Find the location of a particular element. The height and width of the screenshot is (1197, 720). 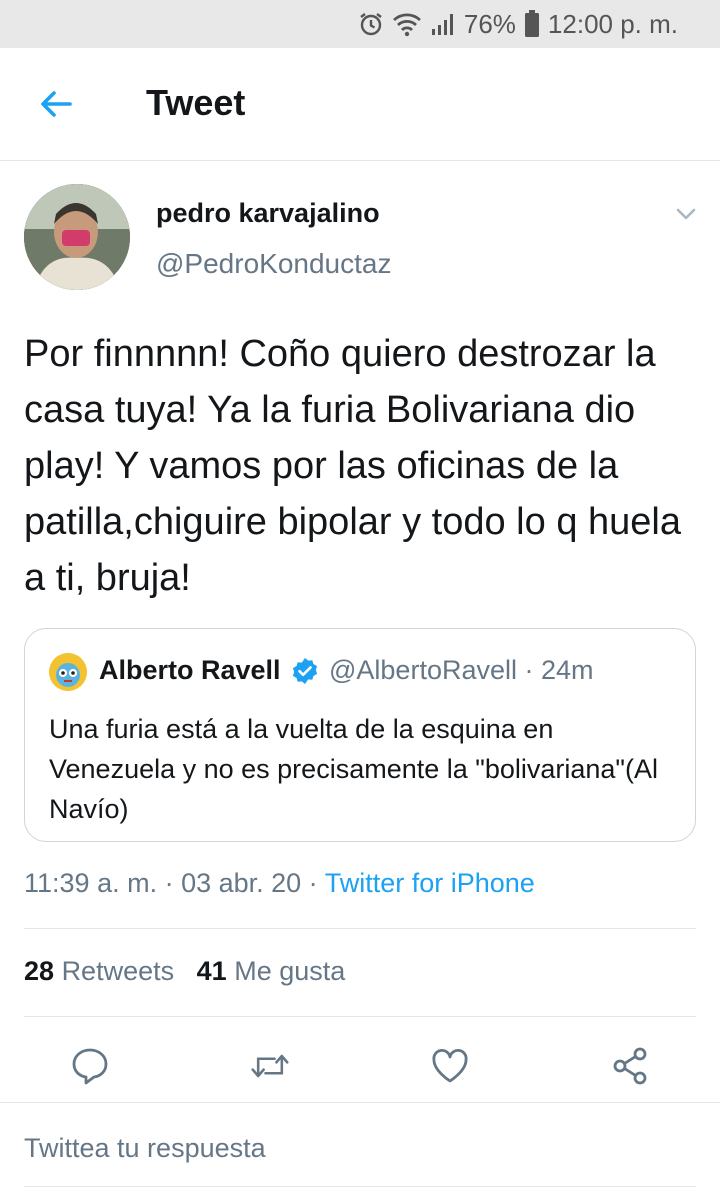

arrow-left-icon is located at coordinates (56, 104).